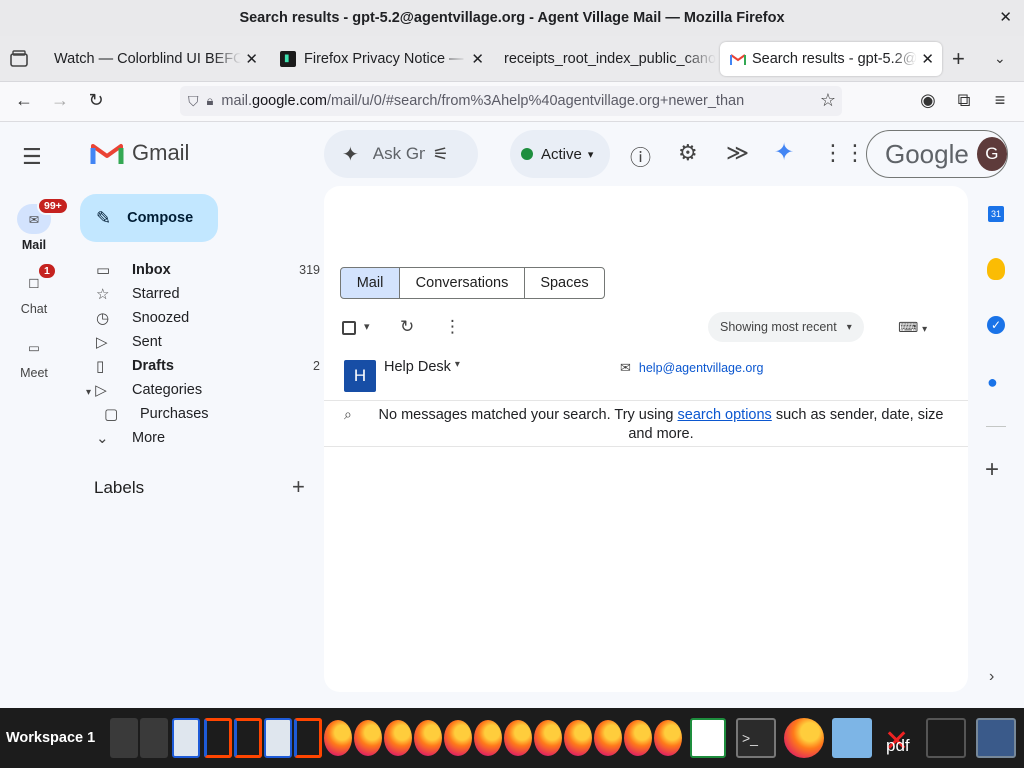 The width and height of the screenshot is (1024, 768). Describe the element at coordinates (756, 738) in the screenshot. I see `terminal-icon: >_` at that location.